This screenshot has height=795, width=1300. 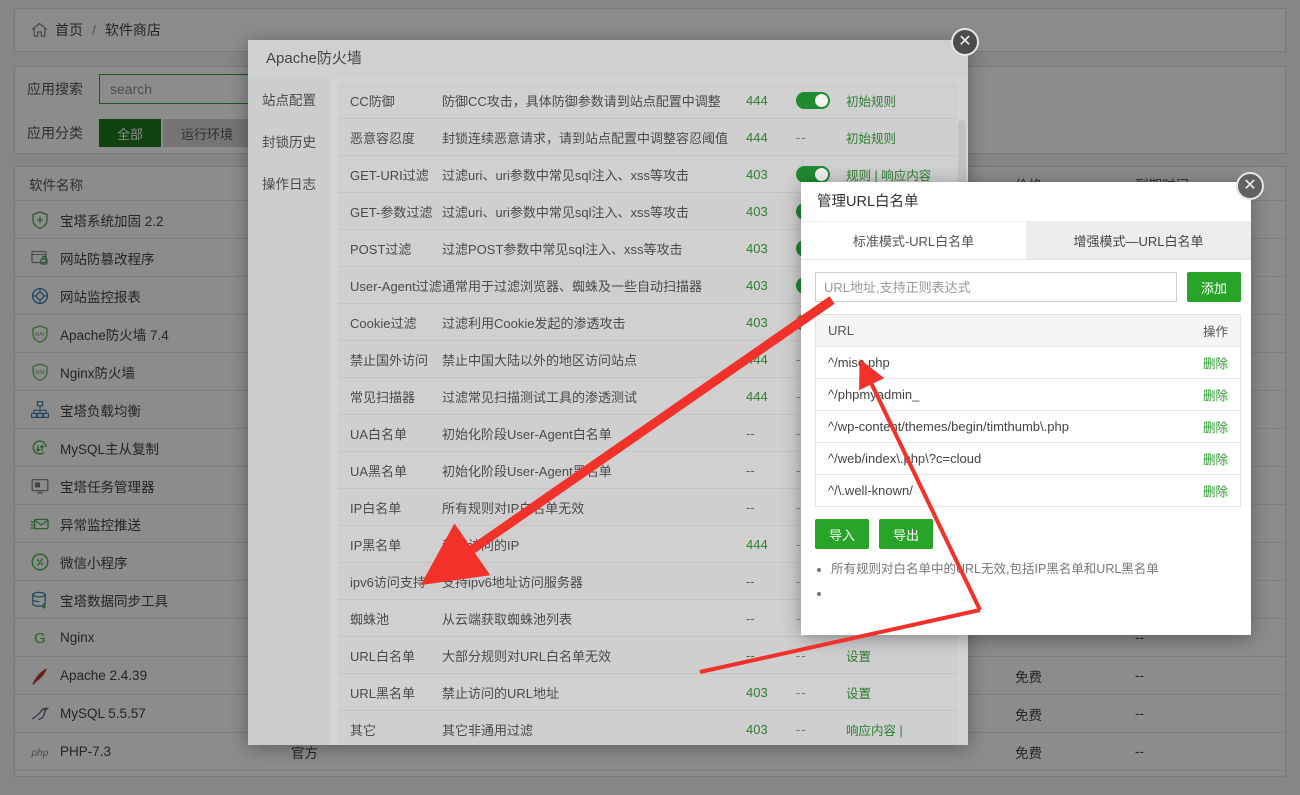 I want to click on whitelist-actions: 导入 导出, so click(x=1026, y=528).